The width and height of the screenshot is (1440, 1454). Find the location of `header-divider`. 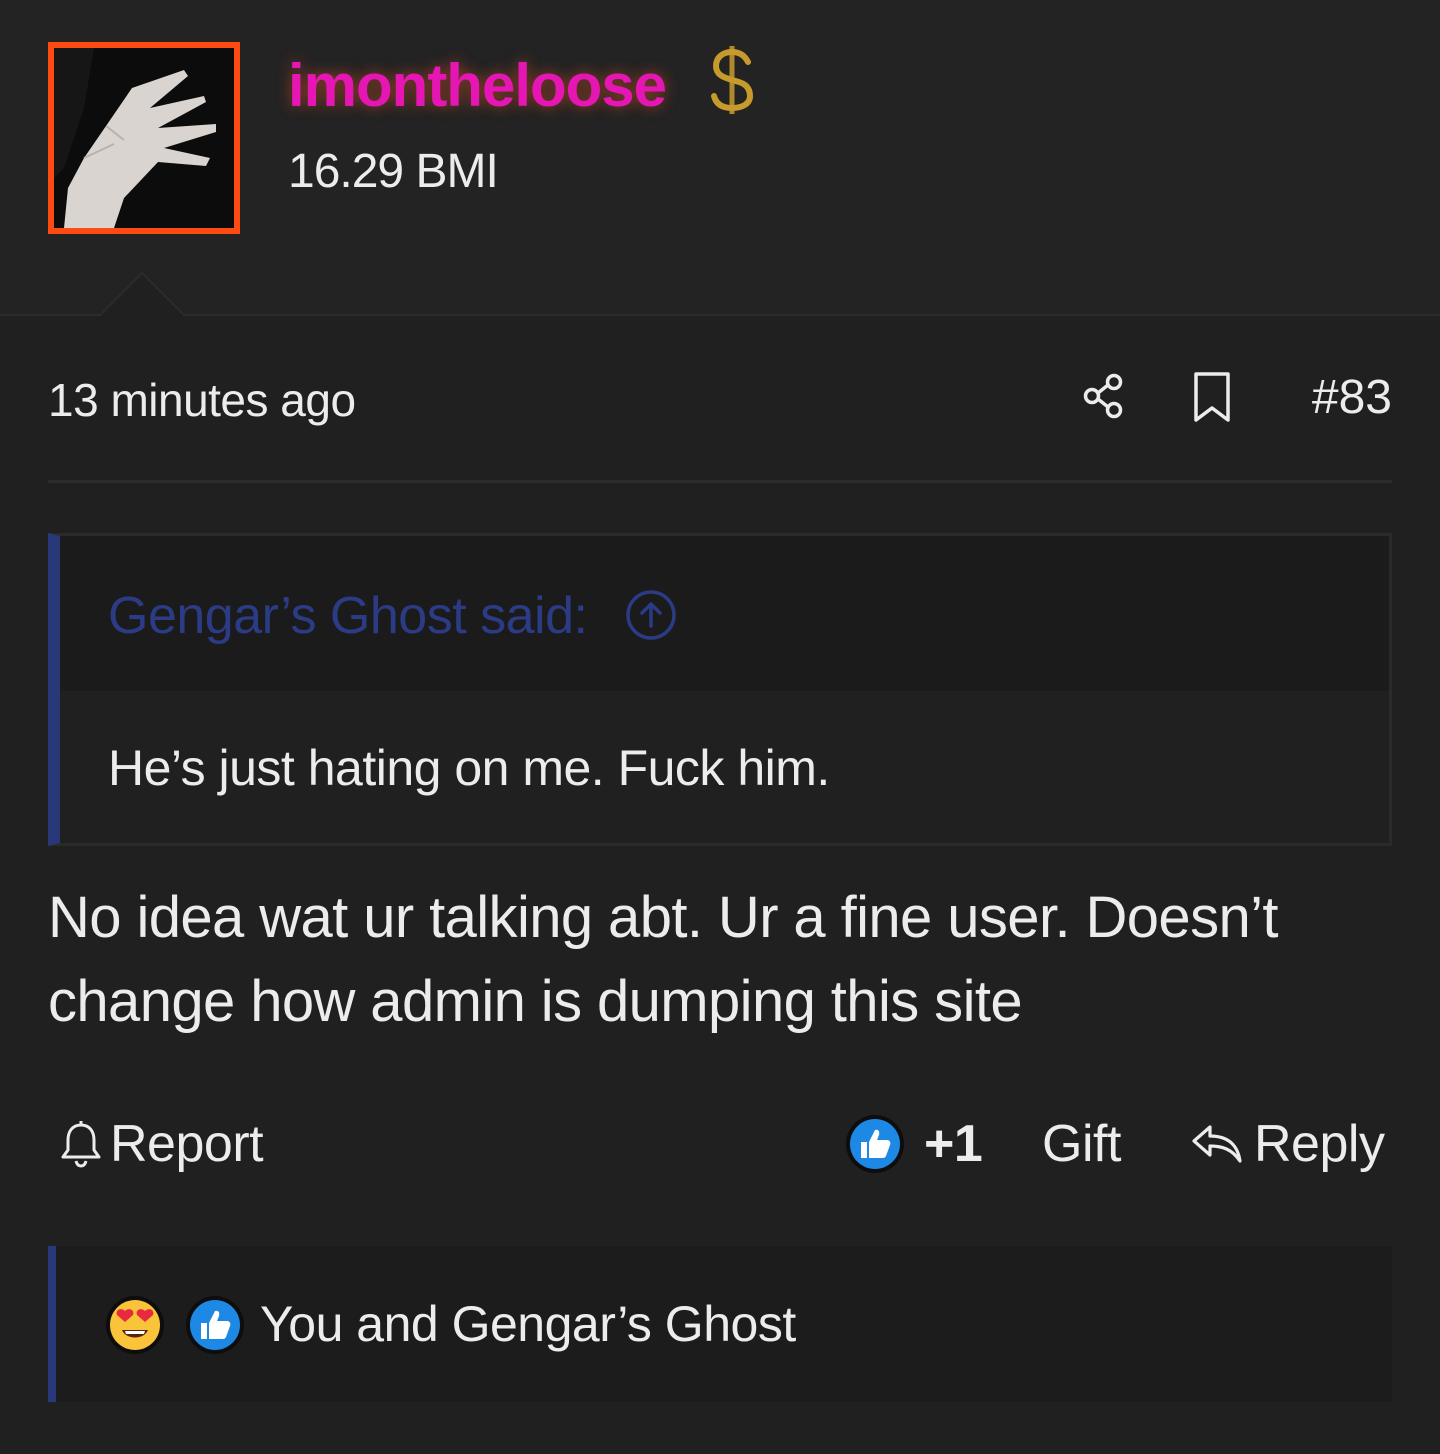

header-divider is located at coordinates (720, 315).